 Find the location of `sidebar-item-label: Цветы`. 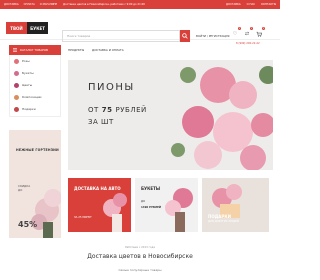

sidebar-item-label: Цветы is located at coordinates (27, 85).